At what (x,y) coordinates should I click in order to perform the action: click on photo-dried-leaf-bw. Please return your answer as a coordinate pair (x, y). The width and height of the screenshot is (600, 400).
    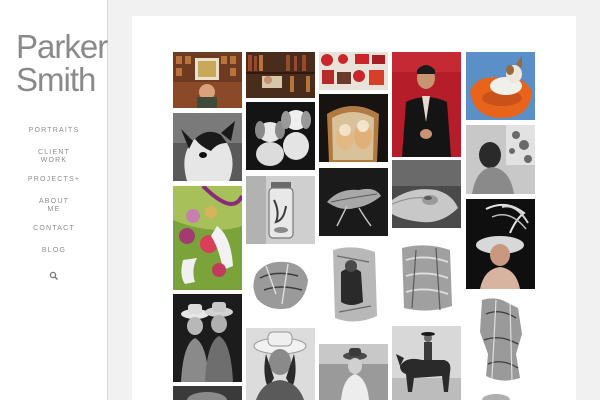
    Looking at the image, I should click on (353, 202).